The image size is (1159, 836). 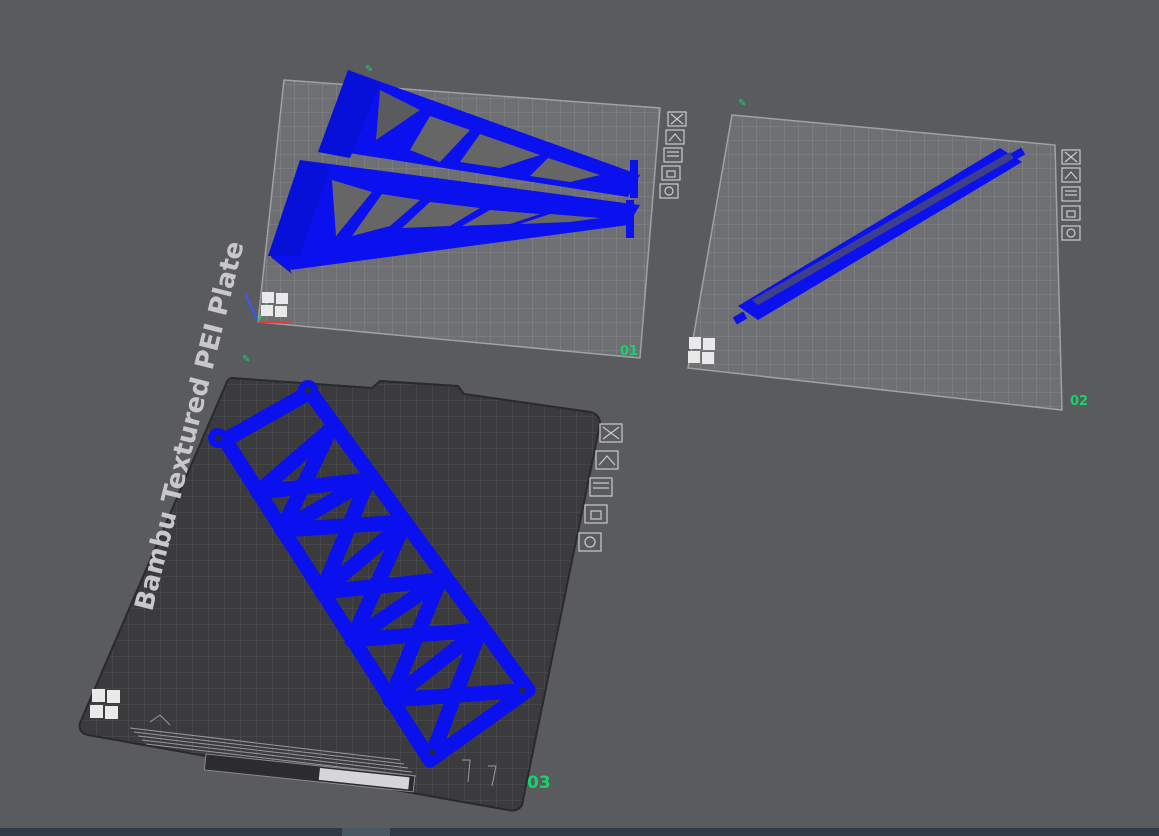 What do you see at coordinates (629, 351) in the screenshot?
I see `plate-01-number: 01` at bounding box center [629, 351].